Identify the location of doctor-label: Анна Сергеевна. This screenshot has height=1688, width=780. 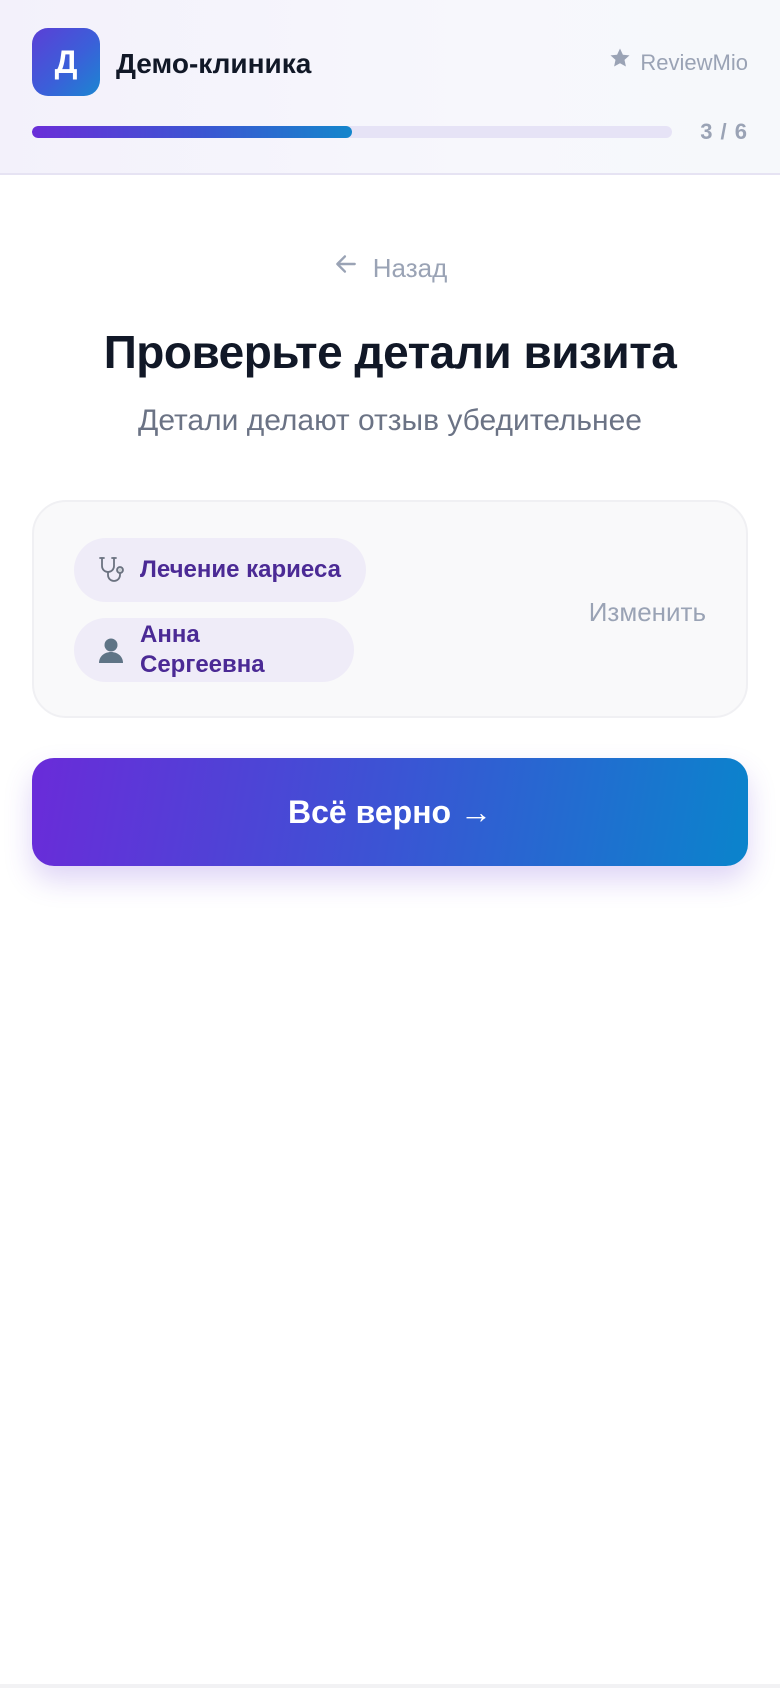
(202, 649).